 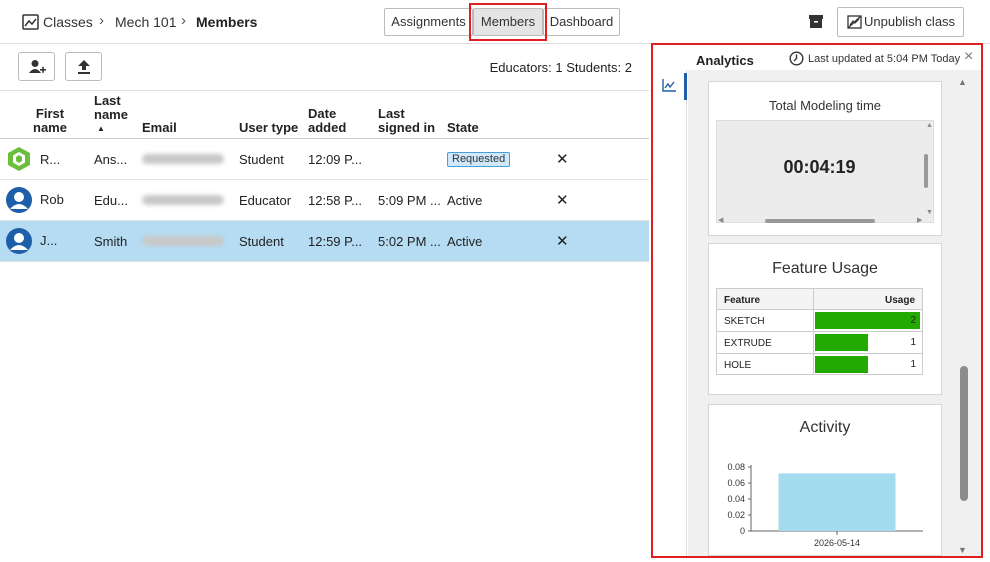 I want to click on feature-usage-title: Feature Usage, so click(x=825, y=268).